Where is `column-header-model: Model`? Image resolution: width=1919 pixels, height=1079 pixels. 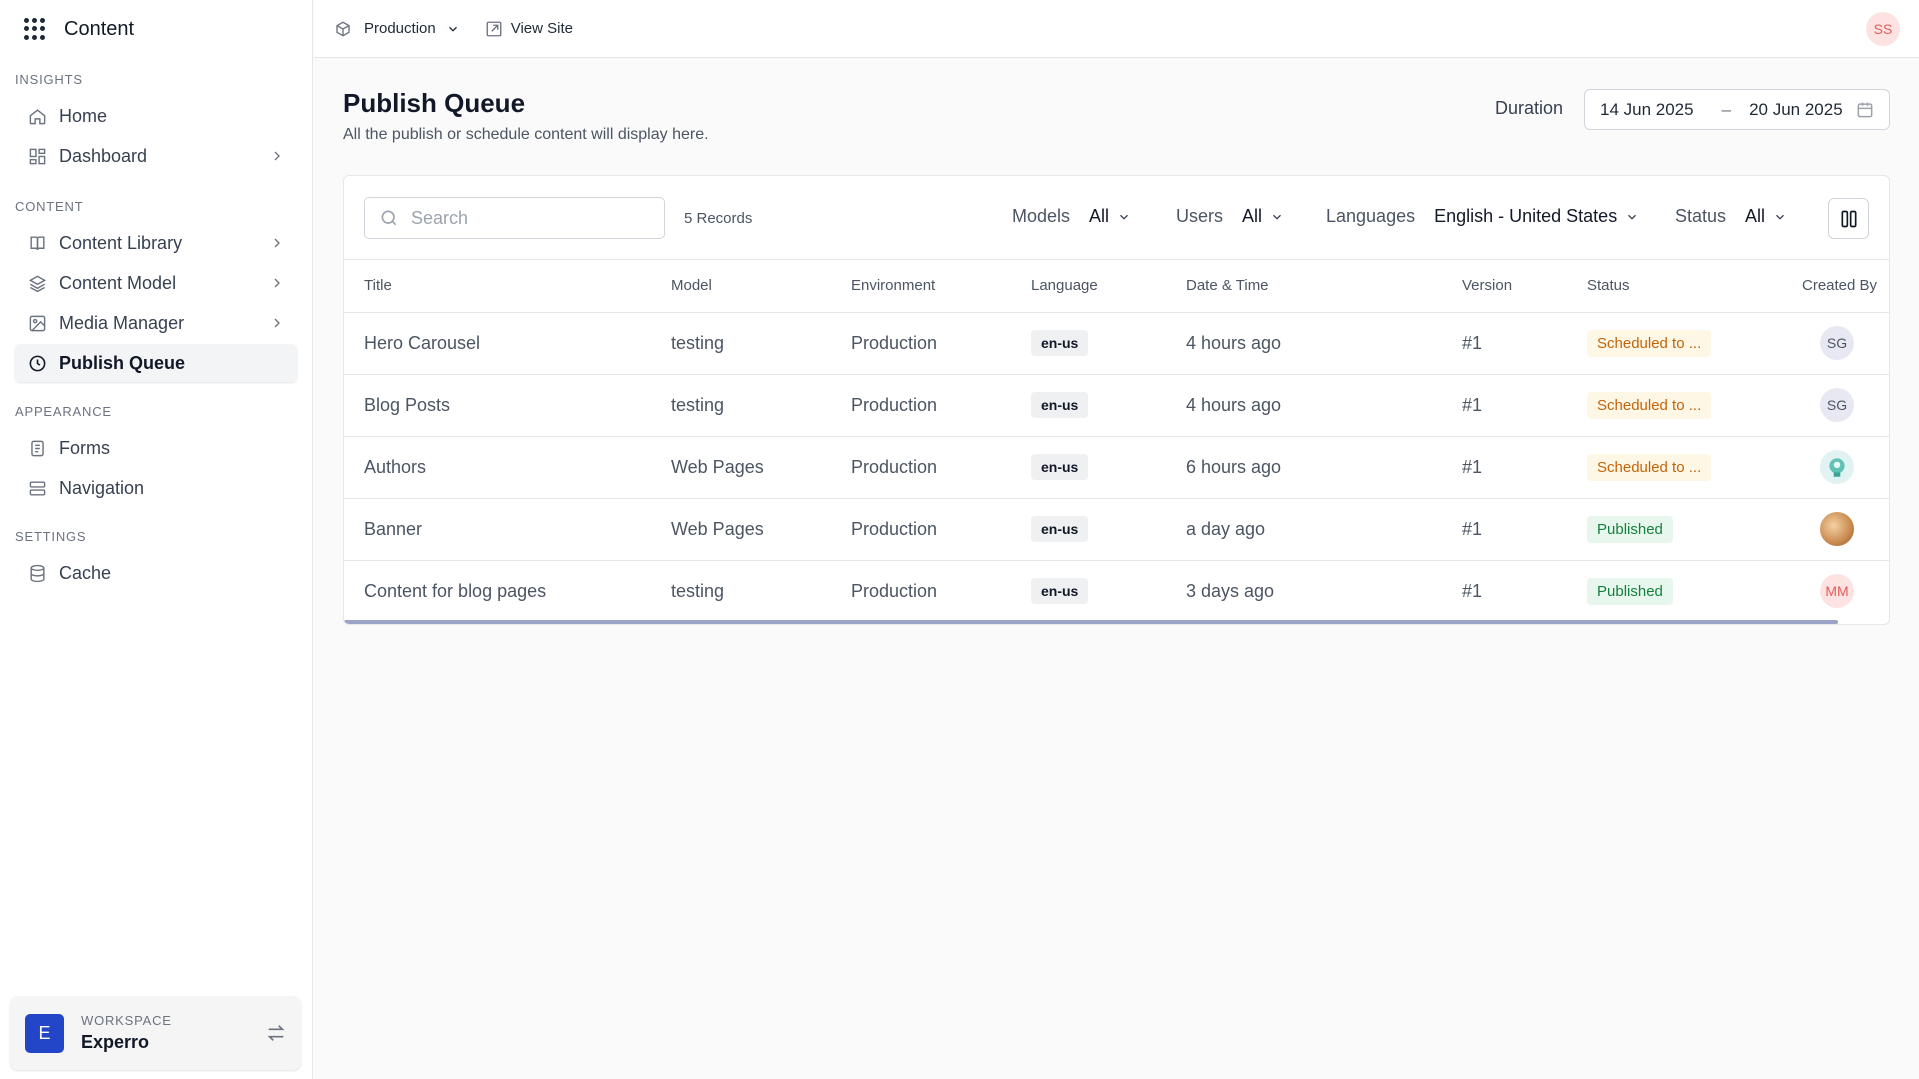
column-header-model: Model is located at coordinates (761, 286).